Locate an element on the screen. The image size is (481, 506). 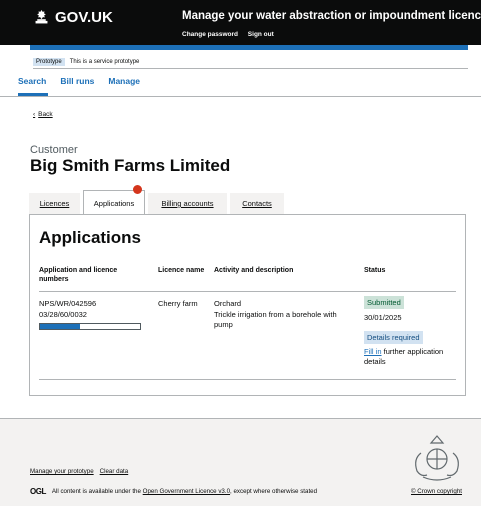
status-date: 30/01/2025 is located at coordinates (383, 317).